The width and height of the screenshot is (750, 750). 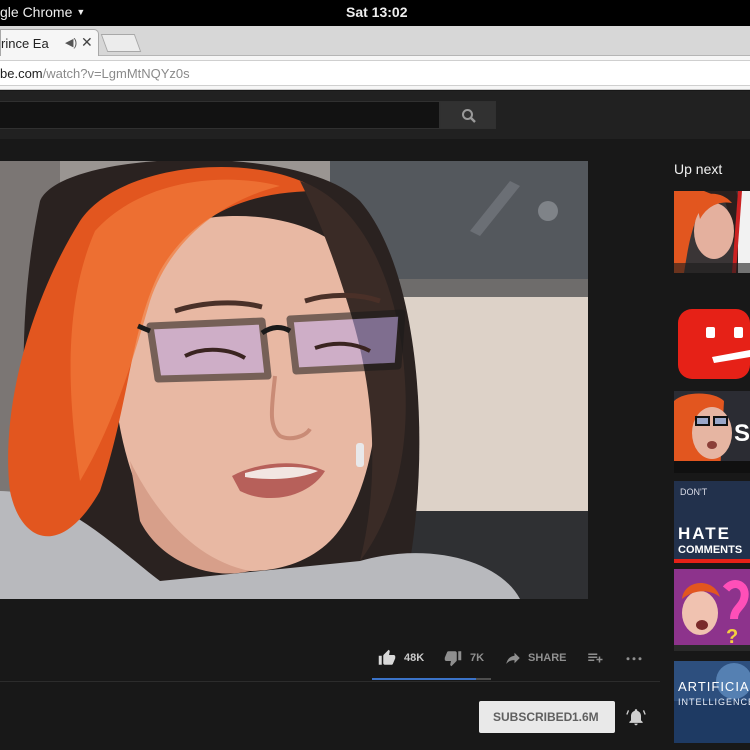 I want to click on new-tab-button, so click(x=121, y=43).